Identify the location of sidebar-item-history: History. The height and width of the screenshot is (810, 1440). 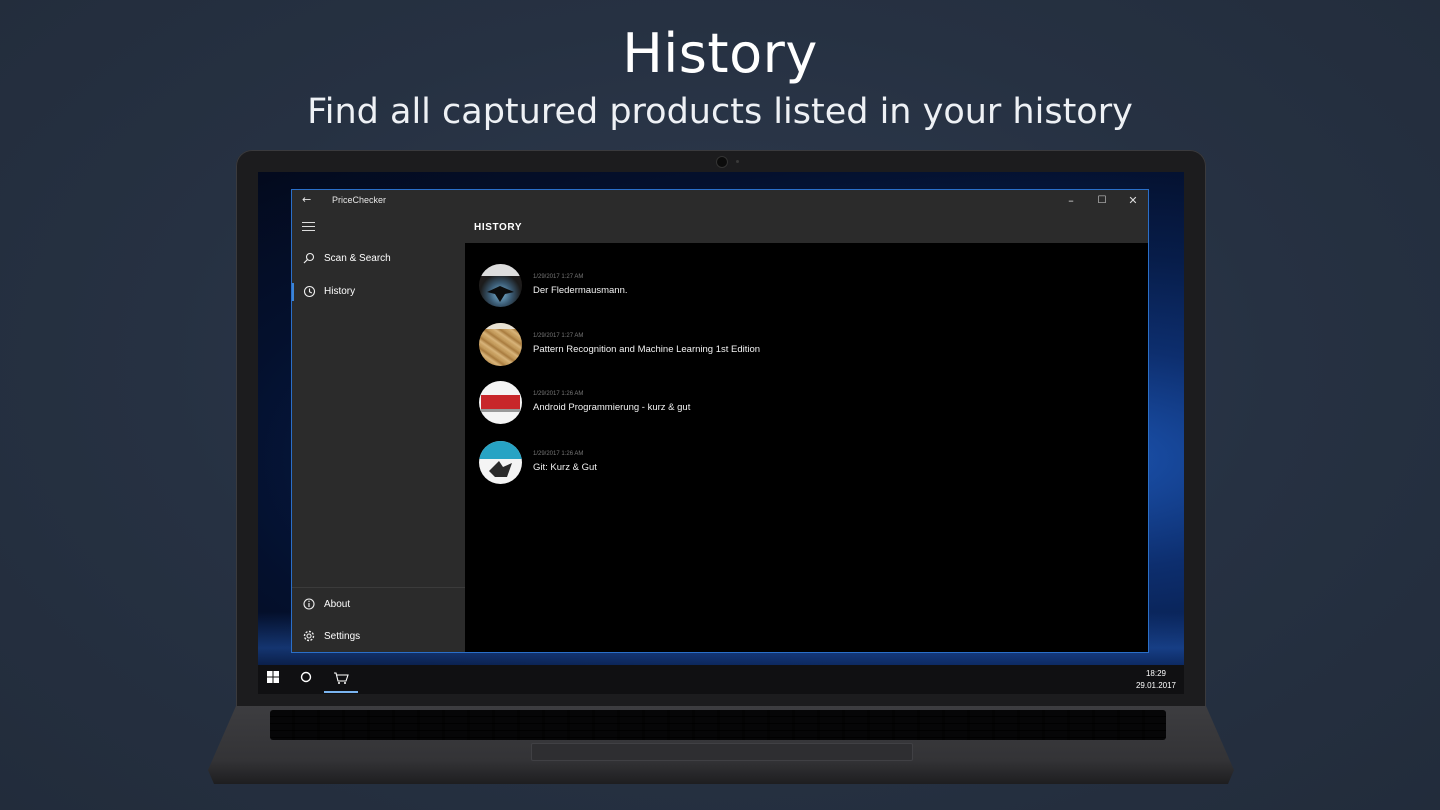
(378, 292).